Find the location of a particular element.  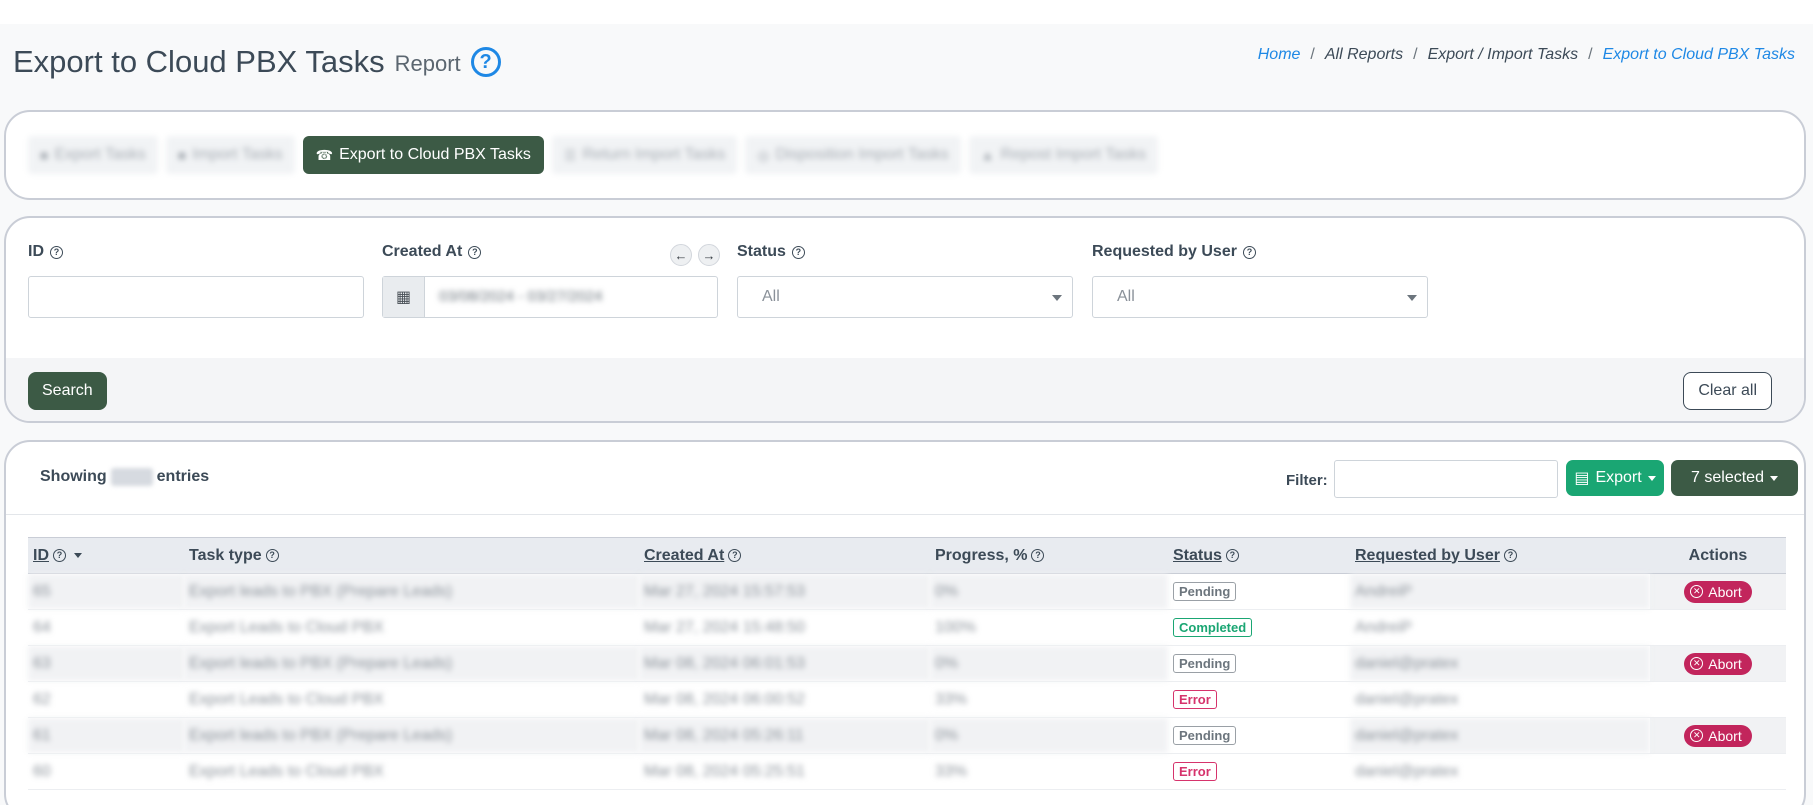

col-task-type: Task type? is located at coordinates (411, 555).